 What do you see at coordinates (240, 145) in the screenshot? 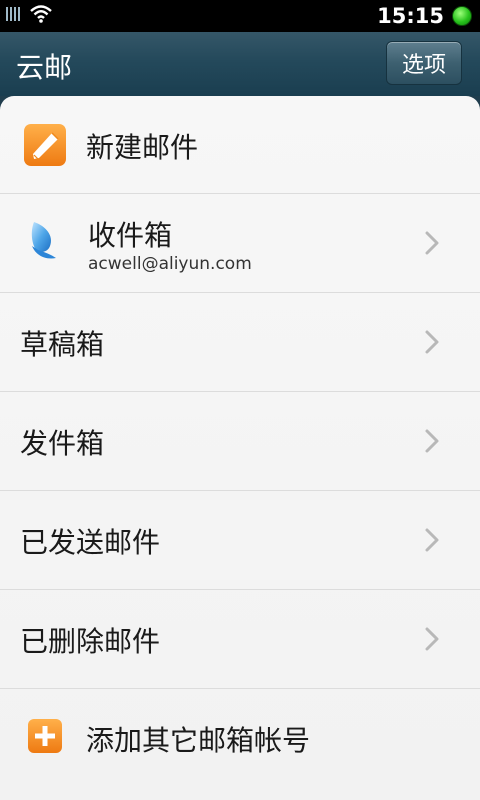
I see `new-mail-item: 新建邮件` at bounding box center [240, 145].